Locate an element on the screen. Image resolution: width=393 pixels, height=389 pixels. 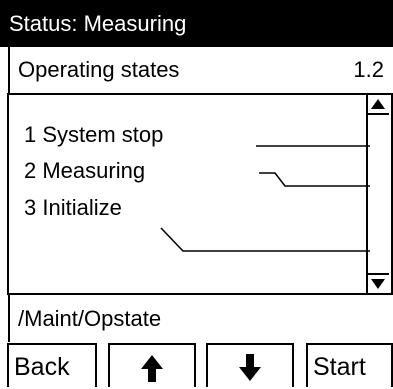
status-text: Status: Measuring is located at coordinates (98, 23).